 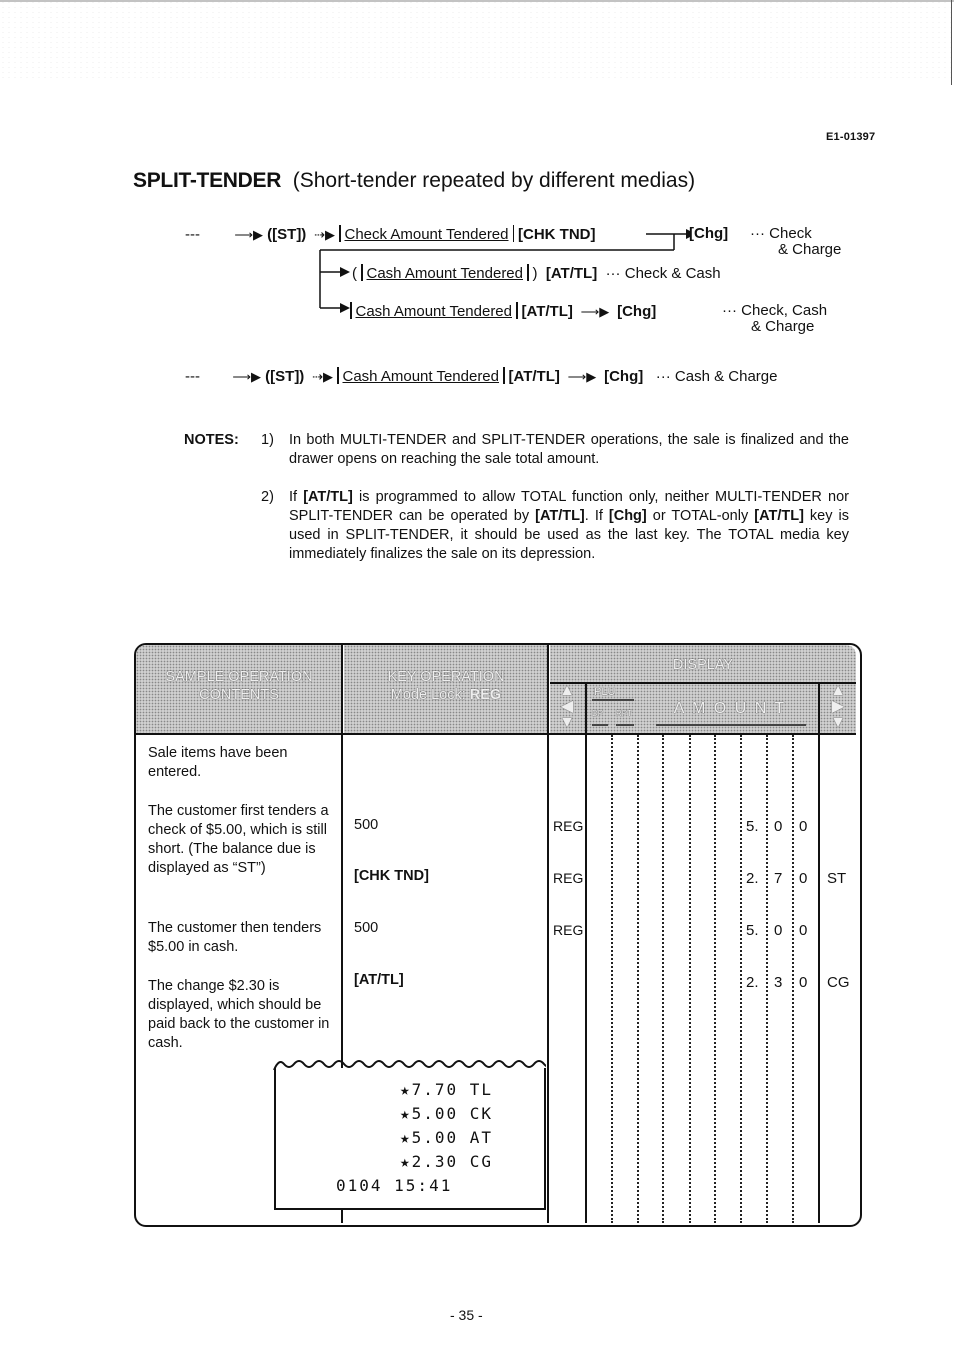 I want to click on receipt-line: ★5.00 CK, so click(x=447, y=1113).